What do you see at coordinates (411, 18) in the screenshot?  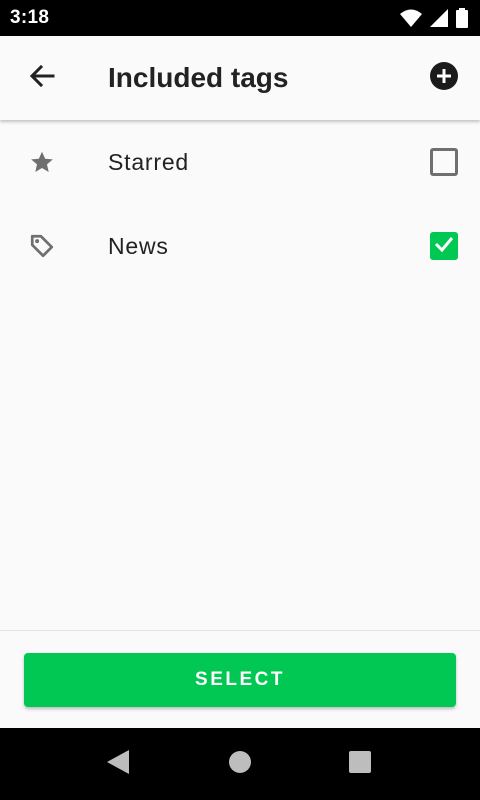 I see `wifi-icon` at bounding box center [411, 18].